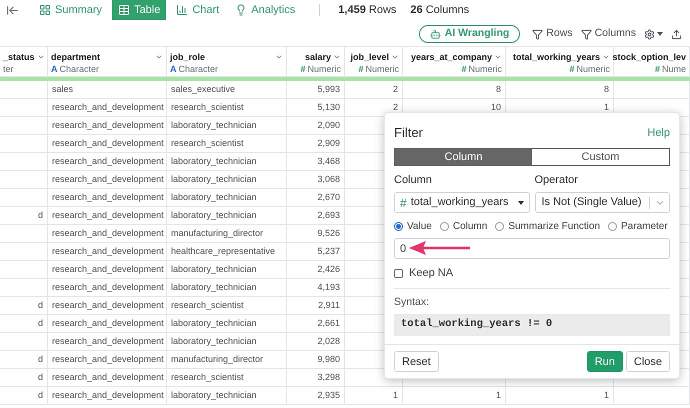 The height and width of the screenshot is (408, 690). Describe the element at coordinates (440, 248) in the screenshot. I see `arrow-drawing` at that location.